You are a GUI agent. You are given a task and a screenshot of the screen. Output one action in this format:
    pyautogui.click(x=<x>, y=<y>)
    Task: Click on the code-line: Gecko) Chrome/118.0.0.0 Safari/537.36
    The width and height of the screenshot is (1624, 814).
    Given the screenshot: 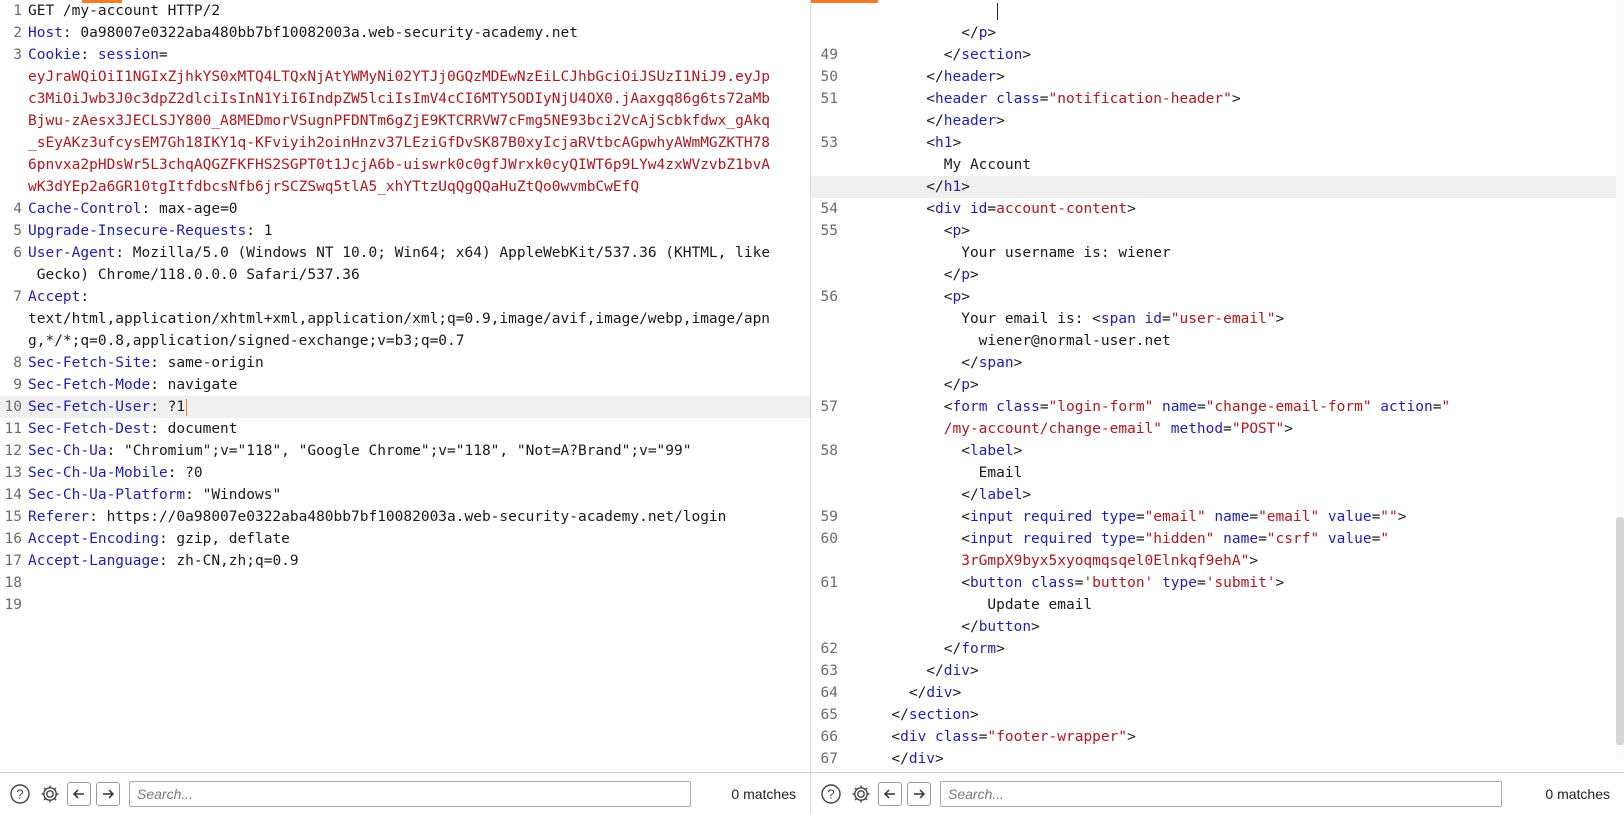 What is the action you would take?
    pyautogui.click(x=405, y=275)
    